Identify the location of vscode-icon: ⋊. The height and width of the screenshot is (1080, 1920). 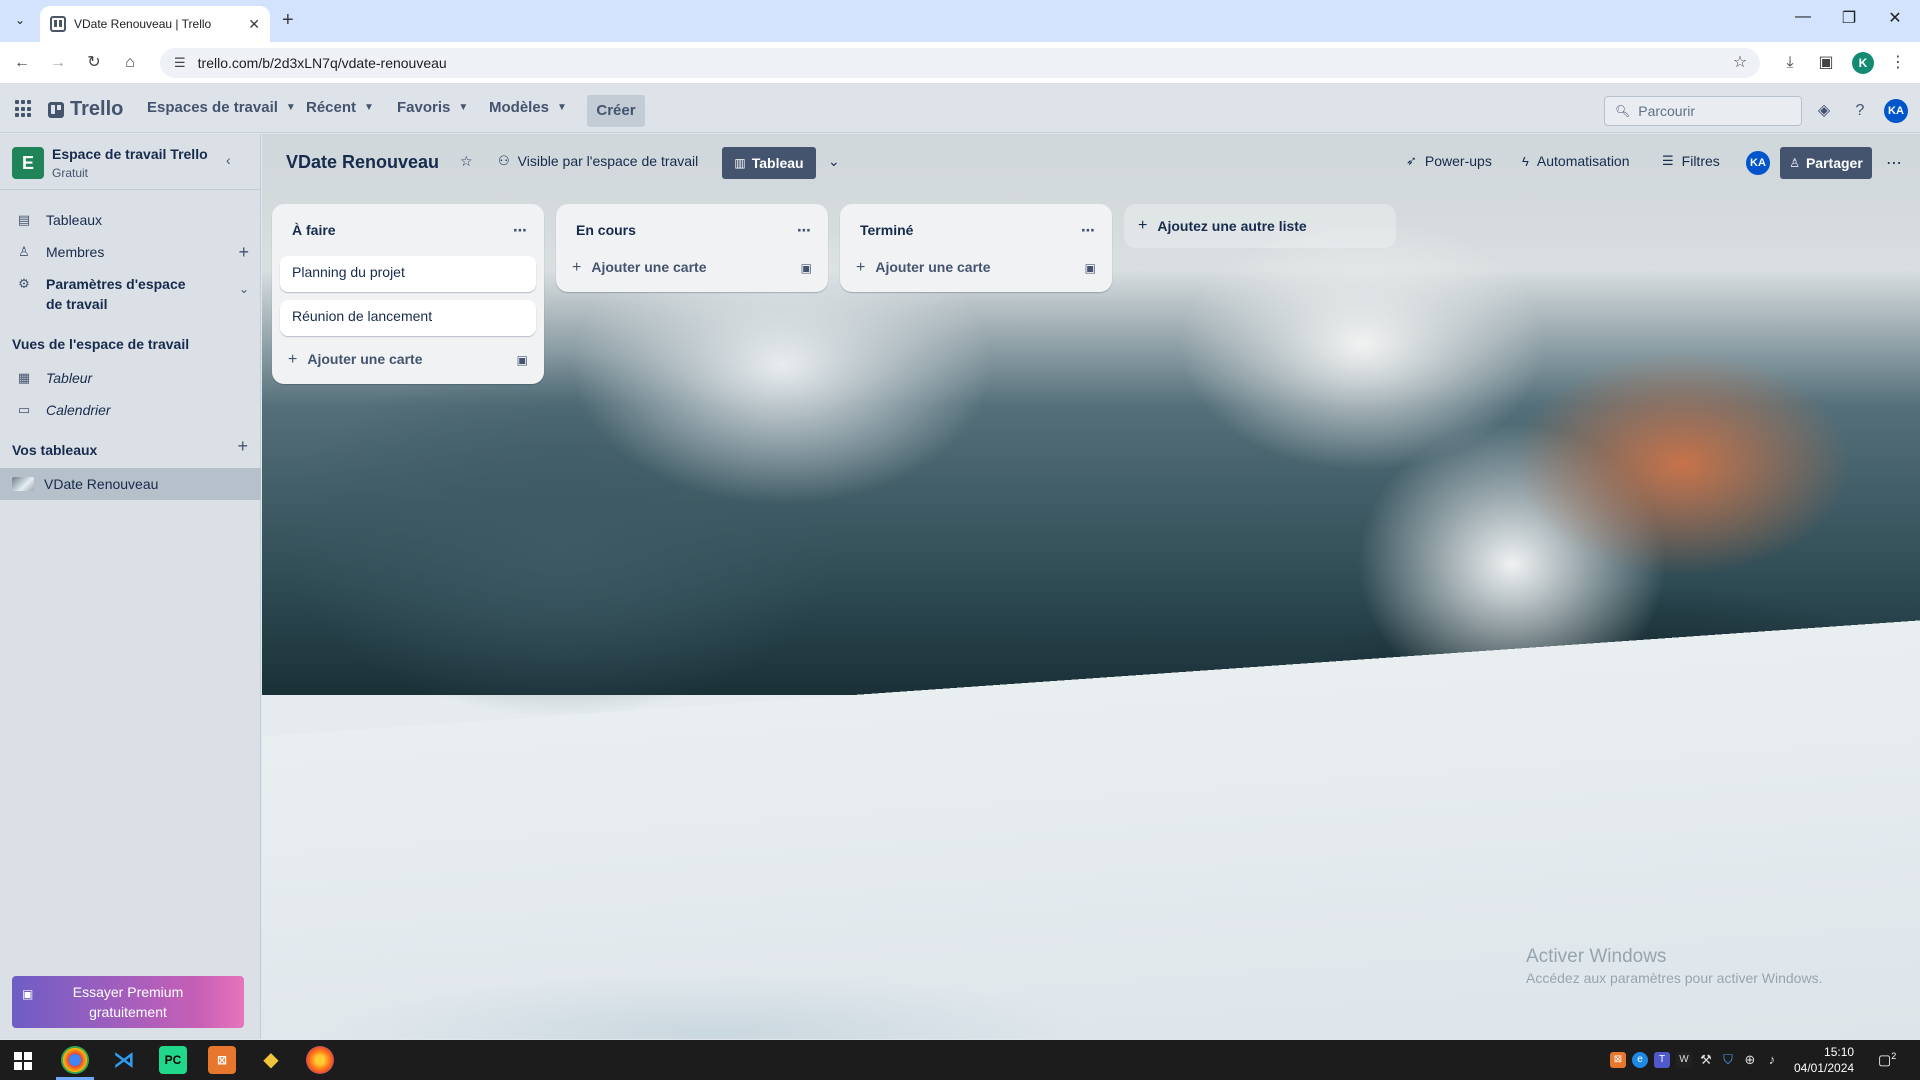
(124, 1060).